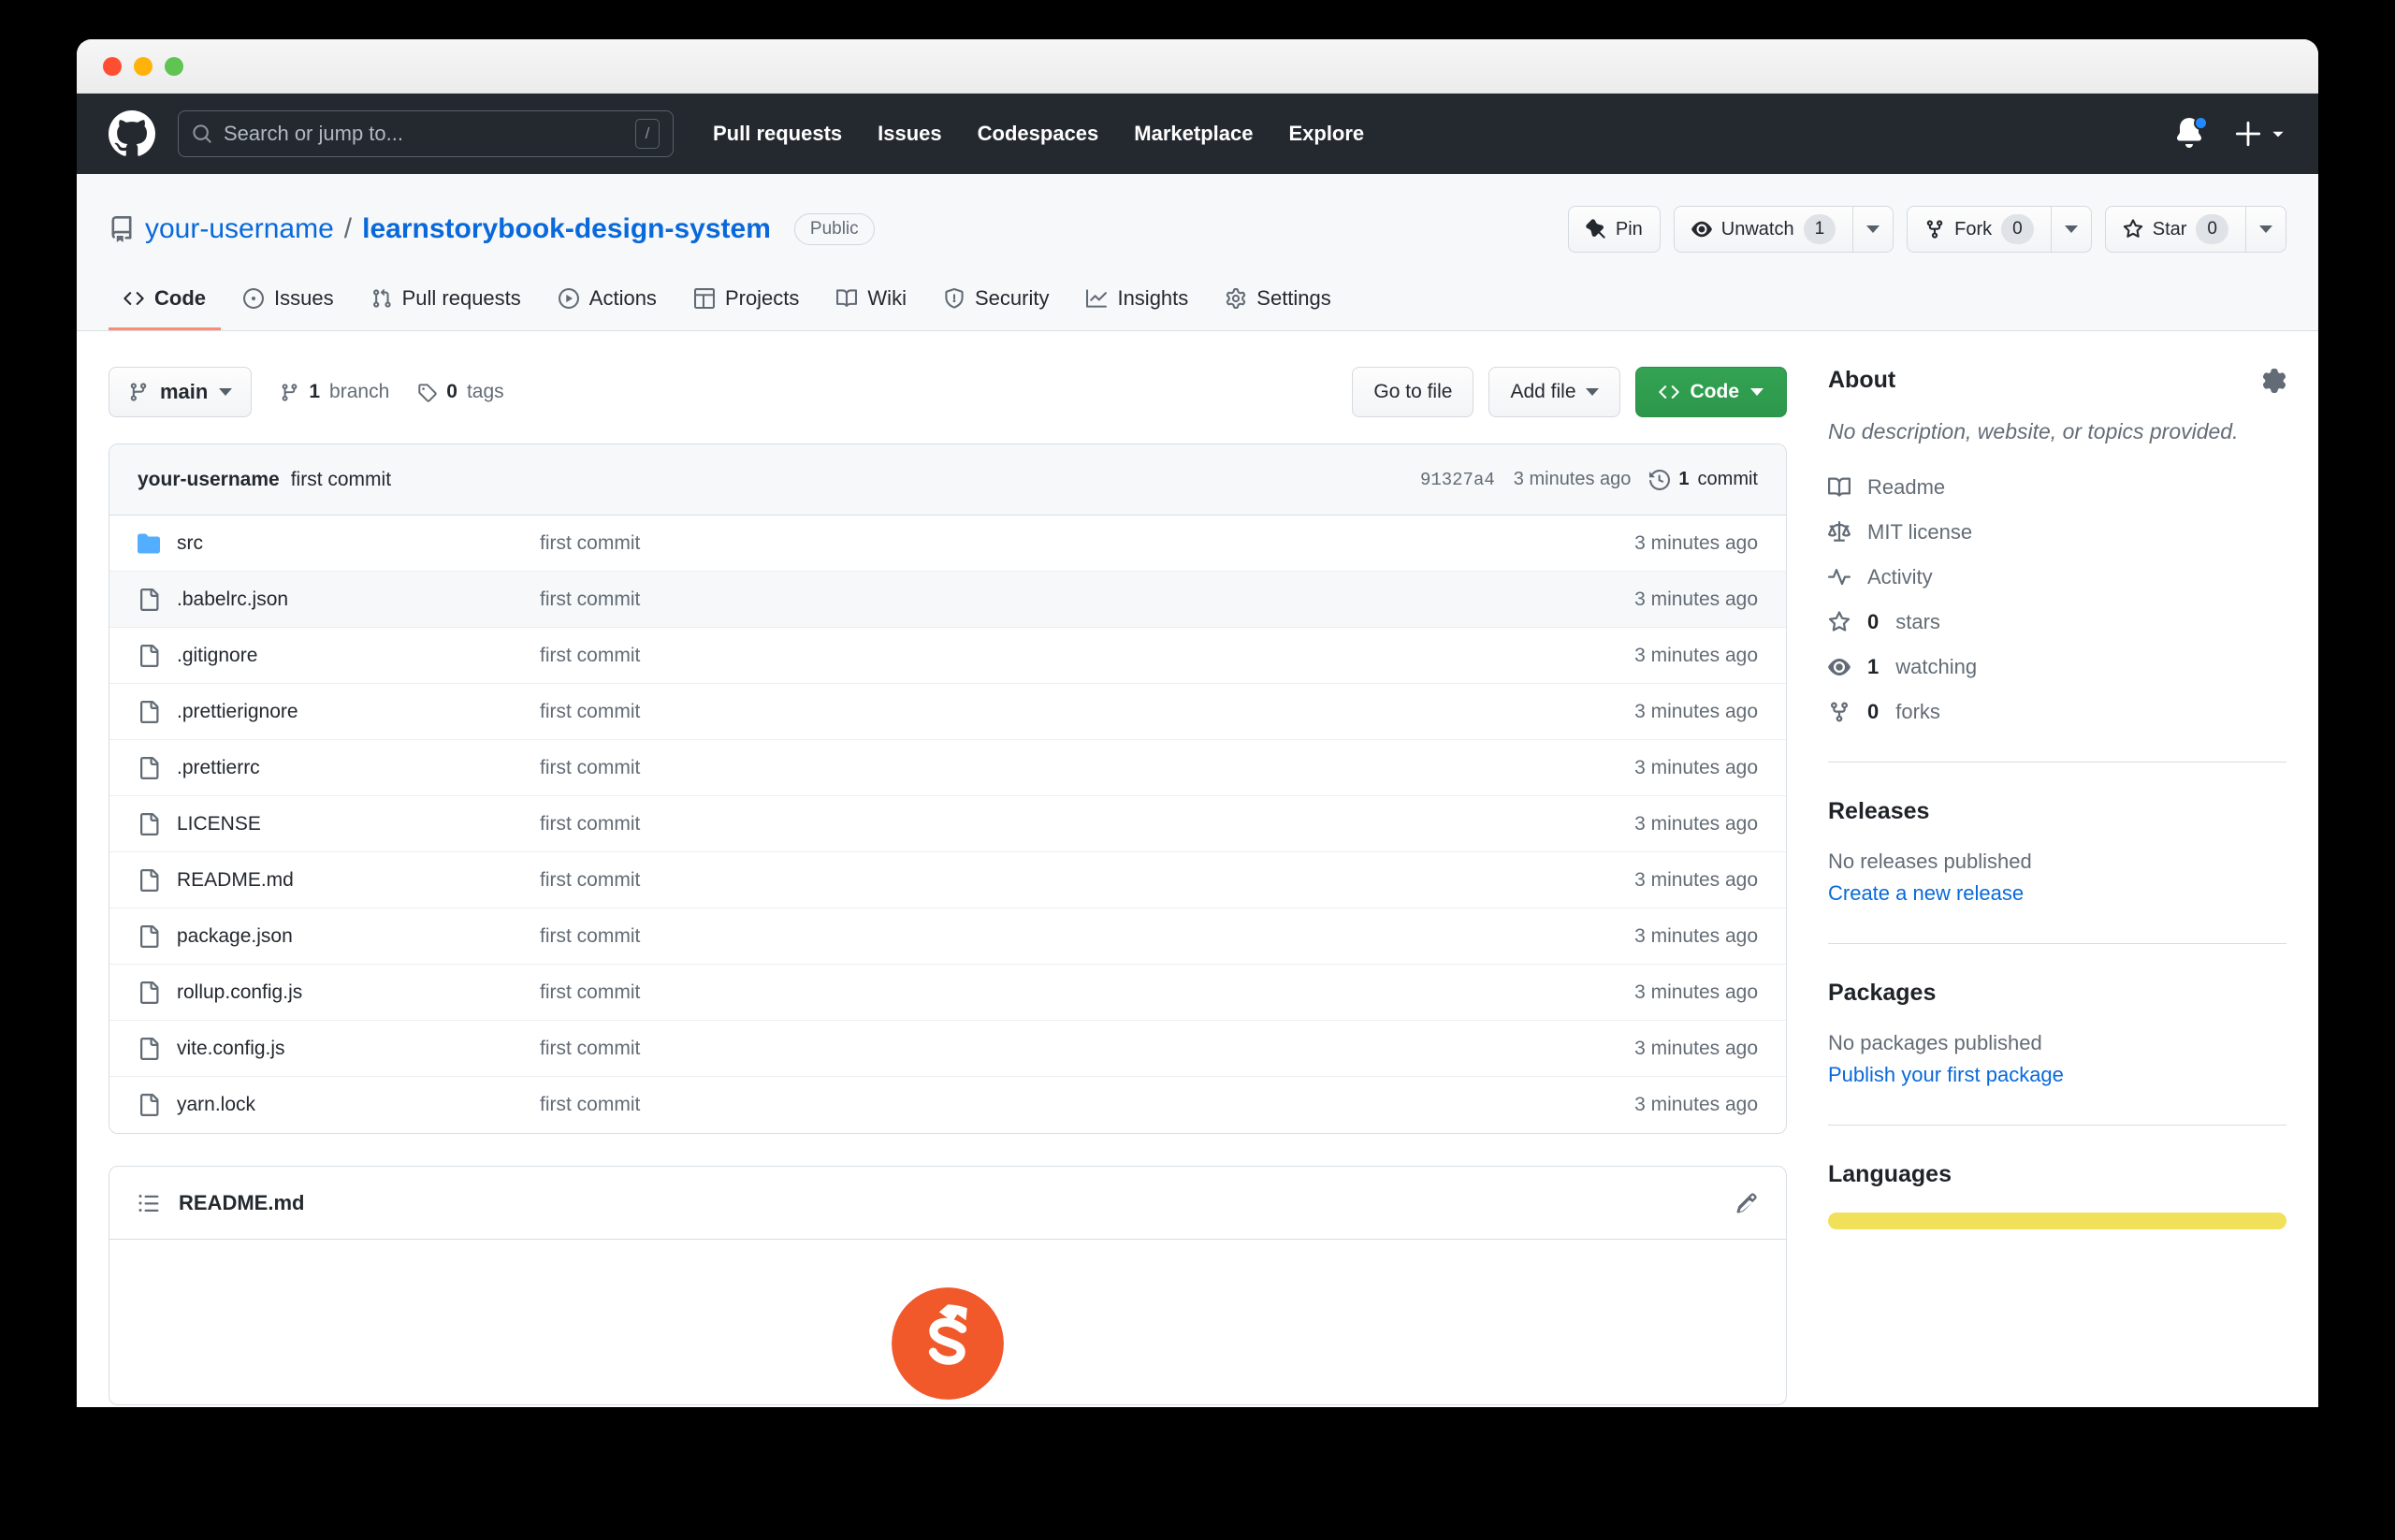  I want to click on file-name: yarn.lock, so click(216, 1105).